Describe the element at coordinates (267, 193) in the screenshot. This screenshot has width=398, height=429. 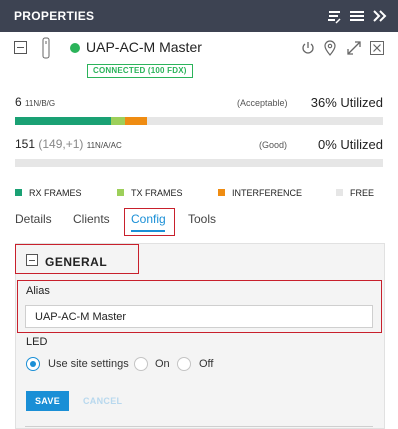
I see `legend-label: INTERFERENCE` at that location.